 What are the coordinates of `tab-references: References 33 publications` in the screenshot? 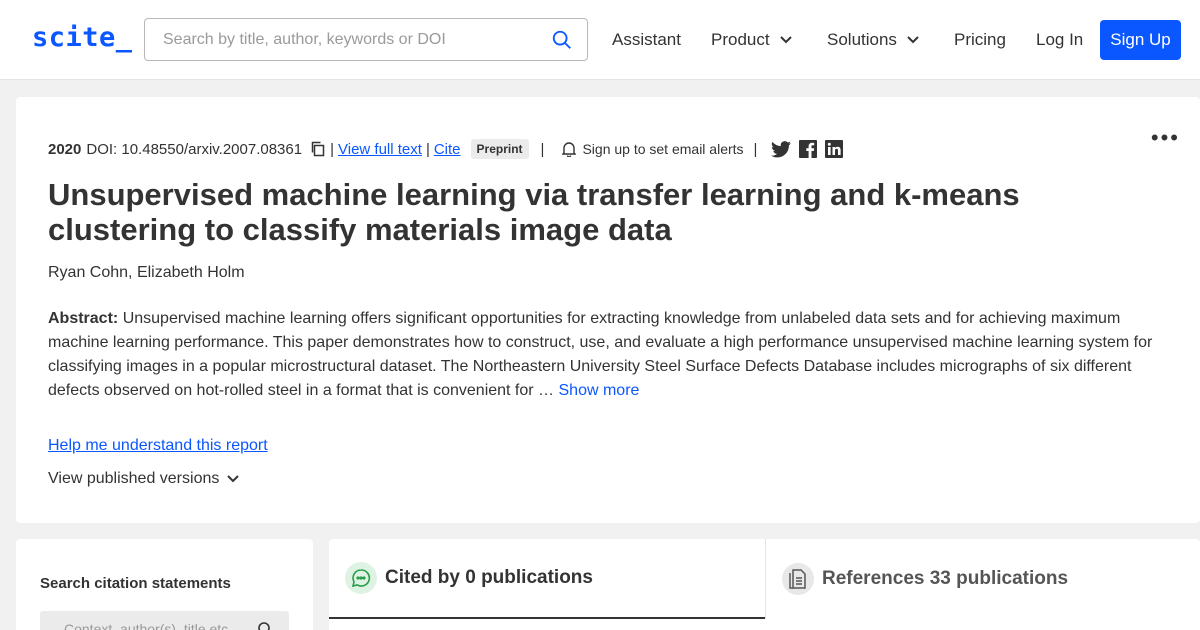 It's located at (982, 579).